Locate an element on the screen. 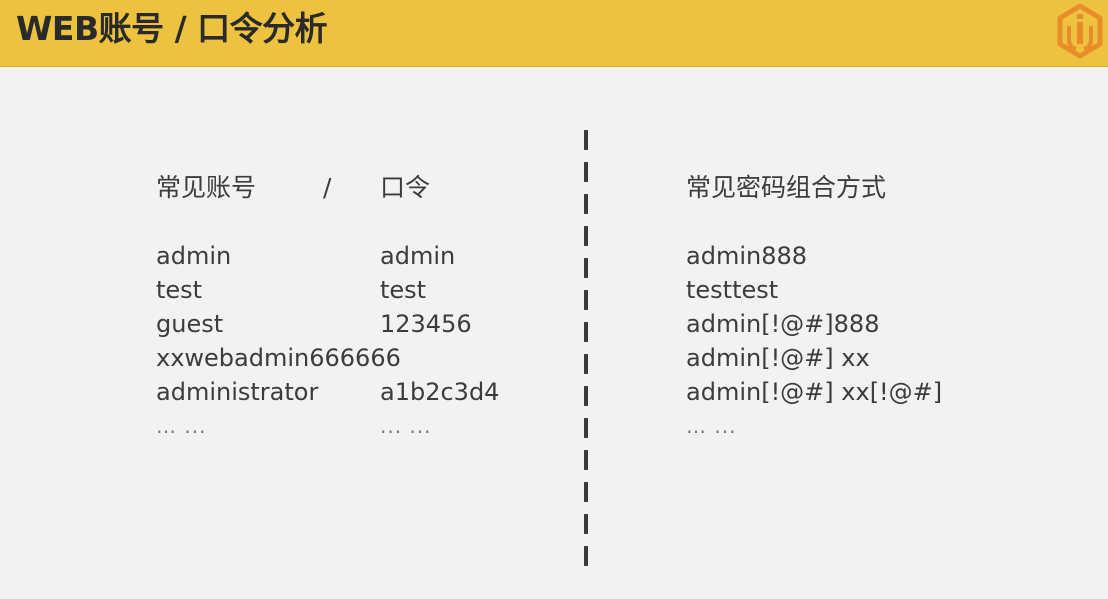 Image resolution: width=1108 pixels, height=599 pixels. account-item: xxwebadmin666666 is located at coordinates (278, 358).